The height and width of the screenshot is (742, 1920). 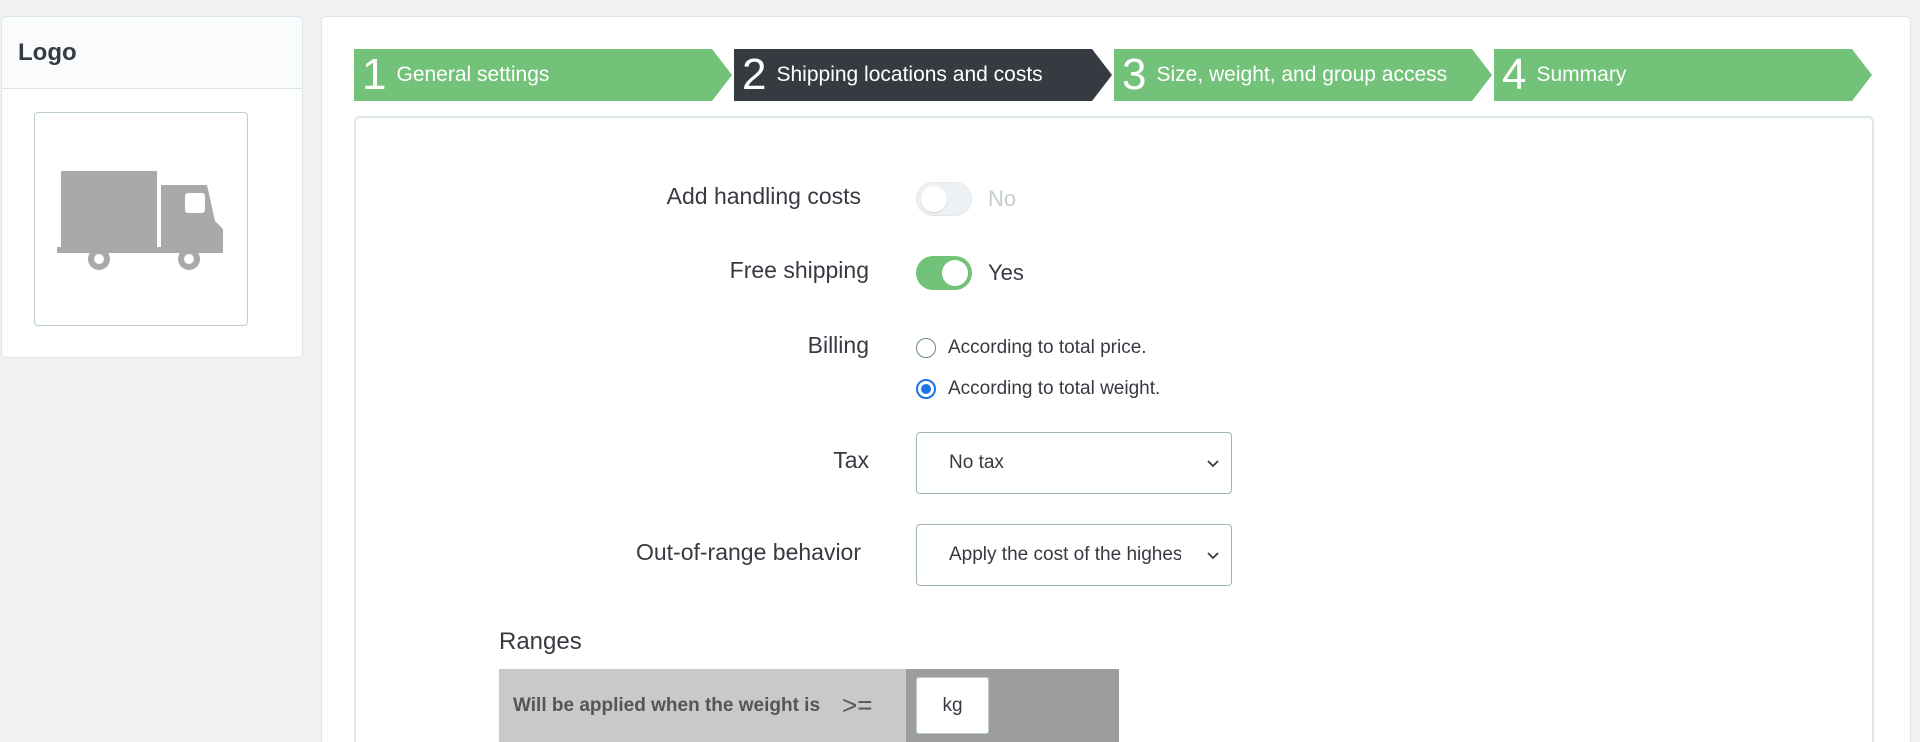 I want to click on billing-weight-radio, so click(x=926, y=389).